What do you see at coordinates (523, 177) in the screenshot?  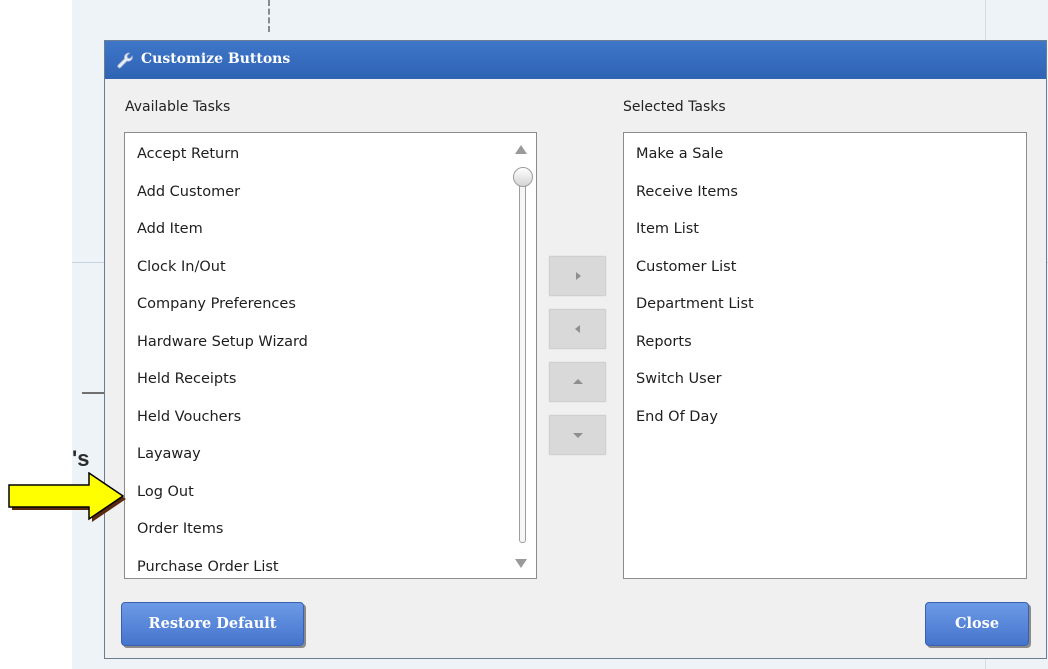 I see `scrollbar-thumb` at bounding box center [523, 177].